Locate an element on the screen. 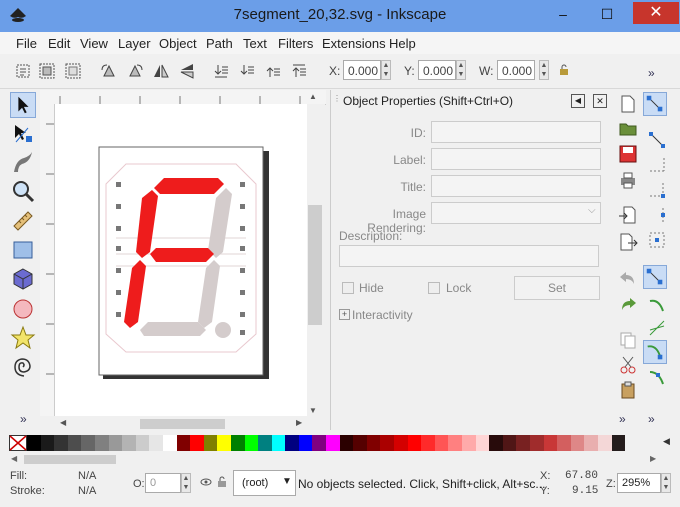 The height and width of the screenshot is (507, 680). no-paint-swatch-icon is located at coordinates (18, 443).